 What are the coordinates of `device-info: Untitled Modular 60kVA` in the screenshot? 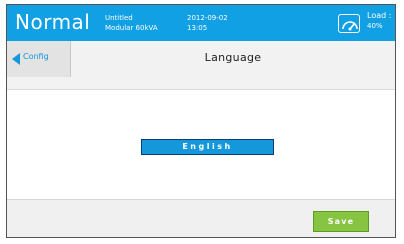 It's located at (131, 23).